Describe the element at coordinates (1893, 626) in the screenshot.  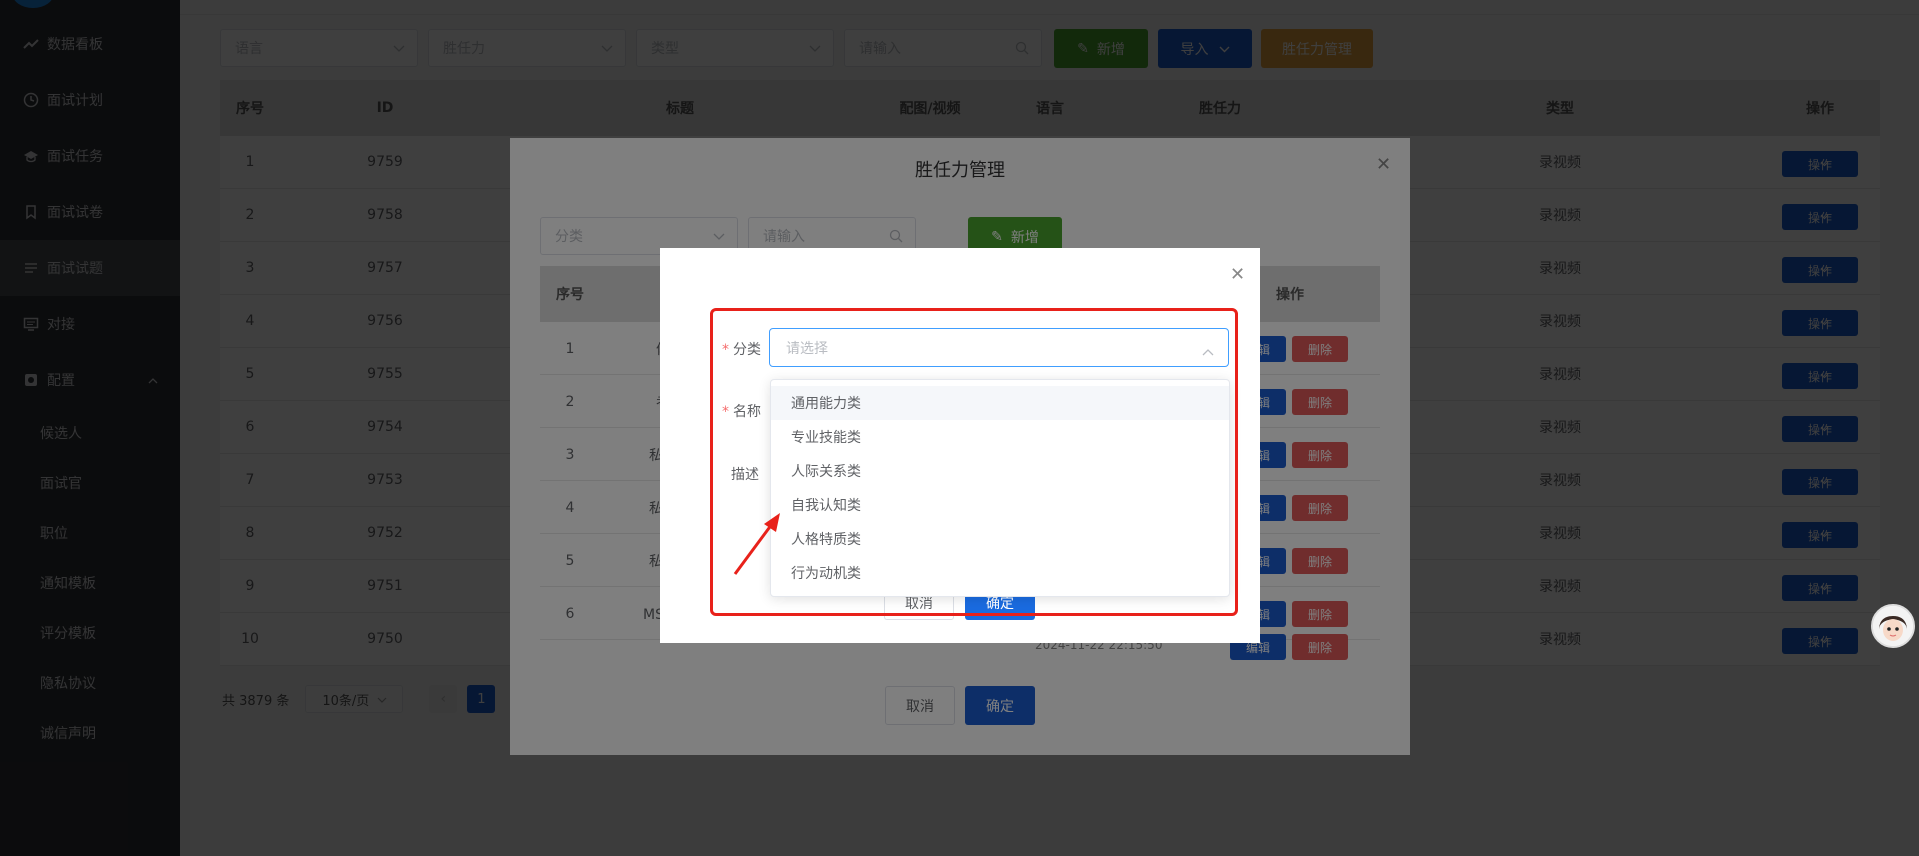
I see `assistant-avatar` at that location.